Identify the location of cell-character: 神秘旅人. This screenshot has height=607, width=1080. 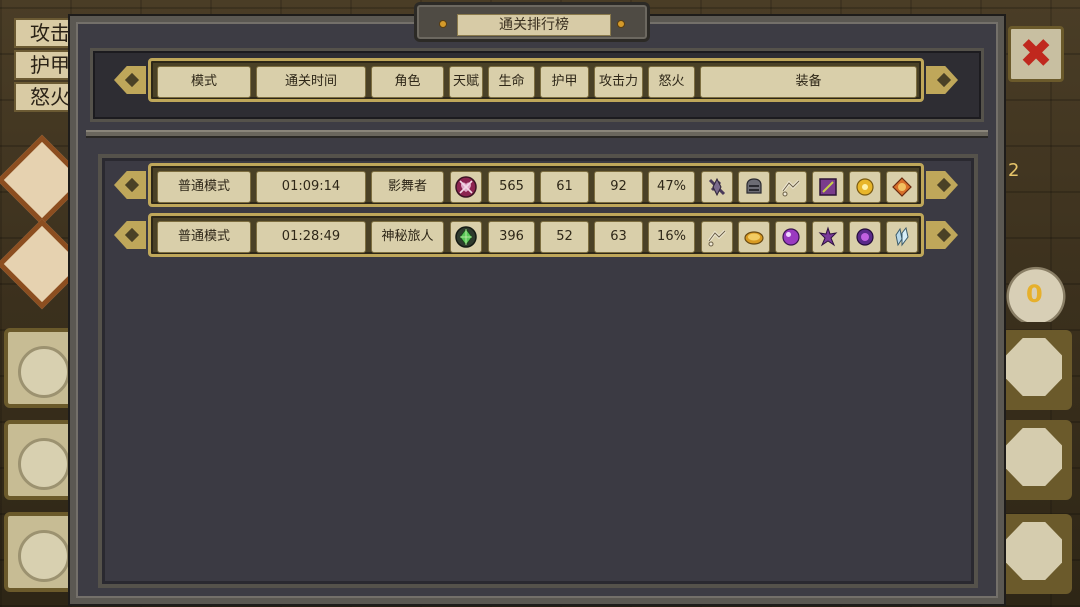
(407, 237).